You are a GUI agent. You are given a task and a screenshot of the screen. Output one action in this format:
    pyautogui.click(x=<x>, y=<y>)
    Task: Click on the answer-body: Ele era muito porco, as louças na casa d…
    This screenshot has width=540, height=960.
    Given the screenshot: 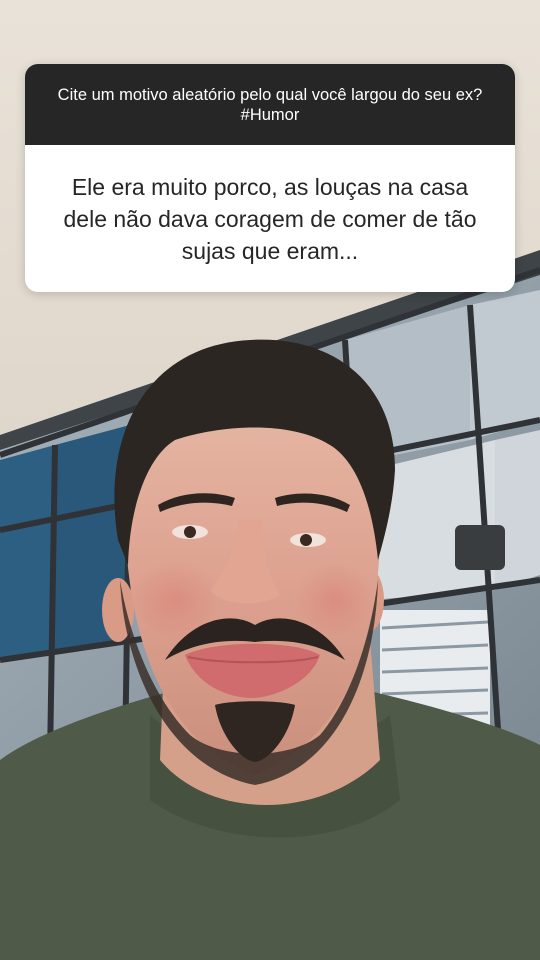 What is the action you would take?
    pyautogui.click(x=270, y=218)
    